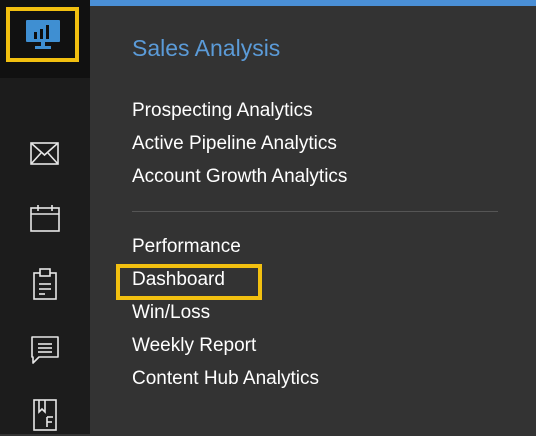 This screenshot has width=536, height=436. I want to click on menu-divider, so click(315, 211).